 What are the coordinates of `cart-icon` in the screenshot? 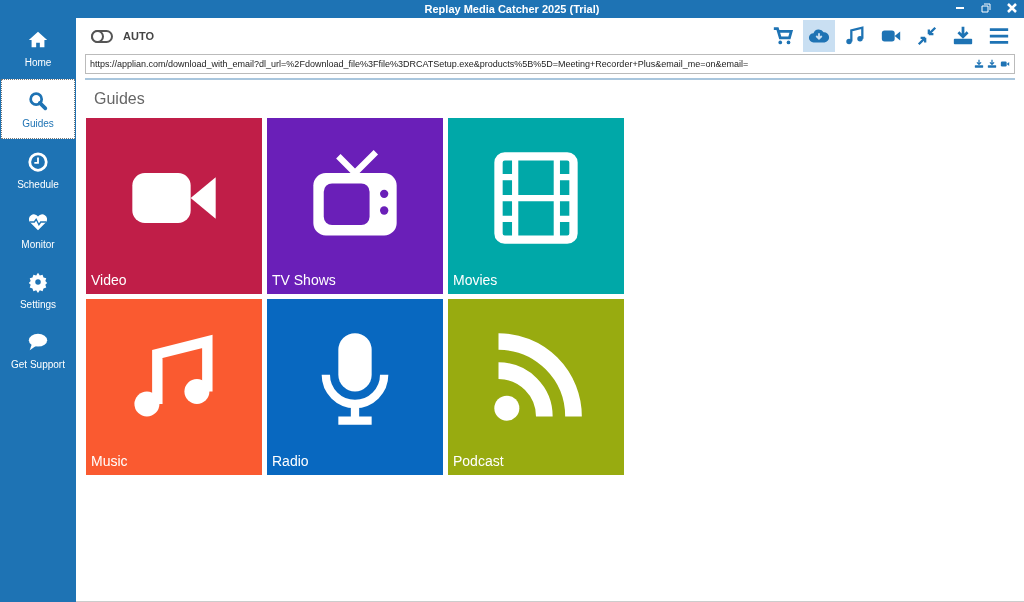 It's located at (783, 36).